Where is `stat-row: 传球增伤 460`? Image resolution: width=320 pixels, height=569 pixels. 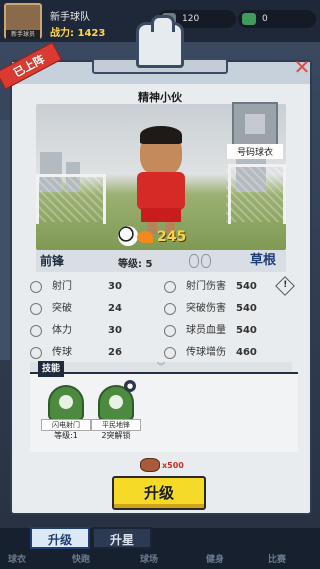 stat-row: 传球增伤 460 is located at coordinates (231, 353).